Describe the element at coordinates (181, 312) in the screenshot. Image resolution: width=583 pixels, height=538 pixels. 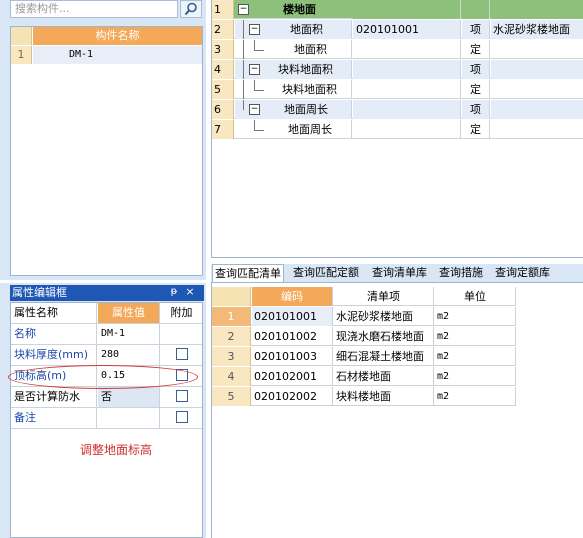
I see `header-property-extra: 附加` at that location.